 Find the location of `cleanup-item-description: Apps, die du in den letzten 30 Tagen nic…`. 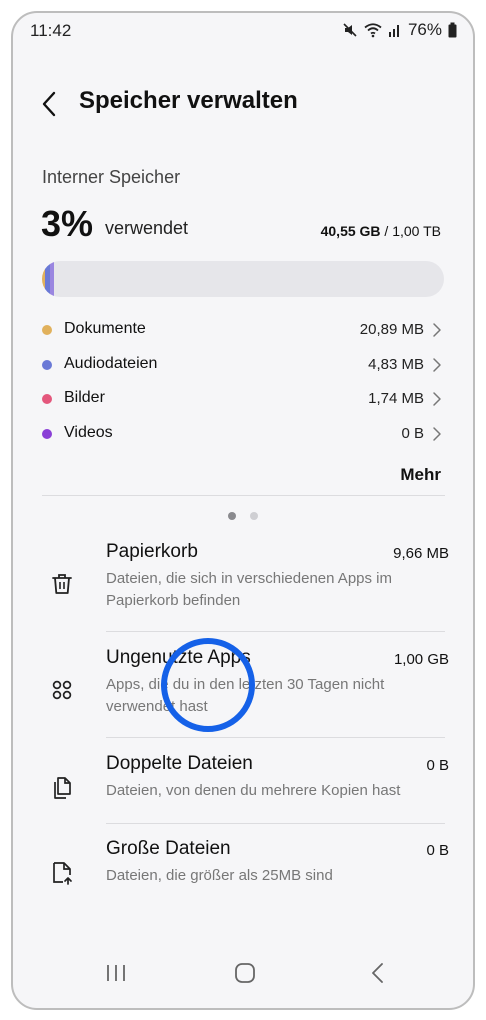

cleanup-item-description: Apps, die du in den letzten 30 Tagen nic… is located at coordinates (245, 695).